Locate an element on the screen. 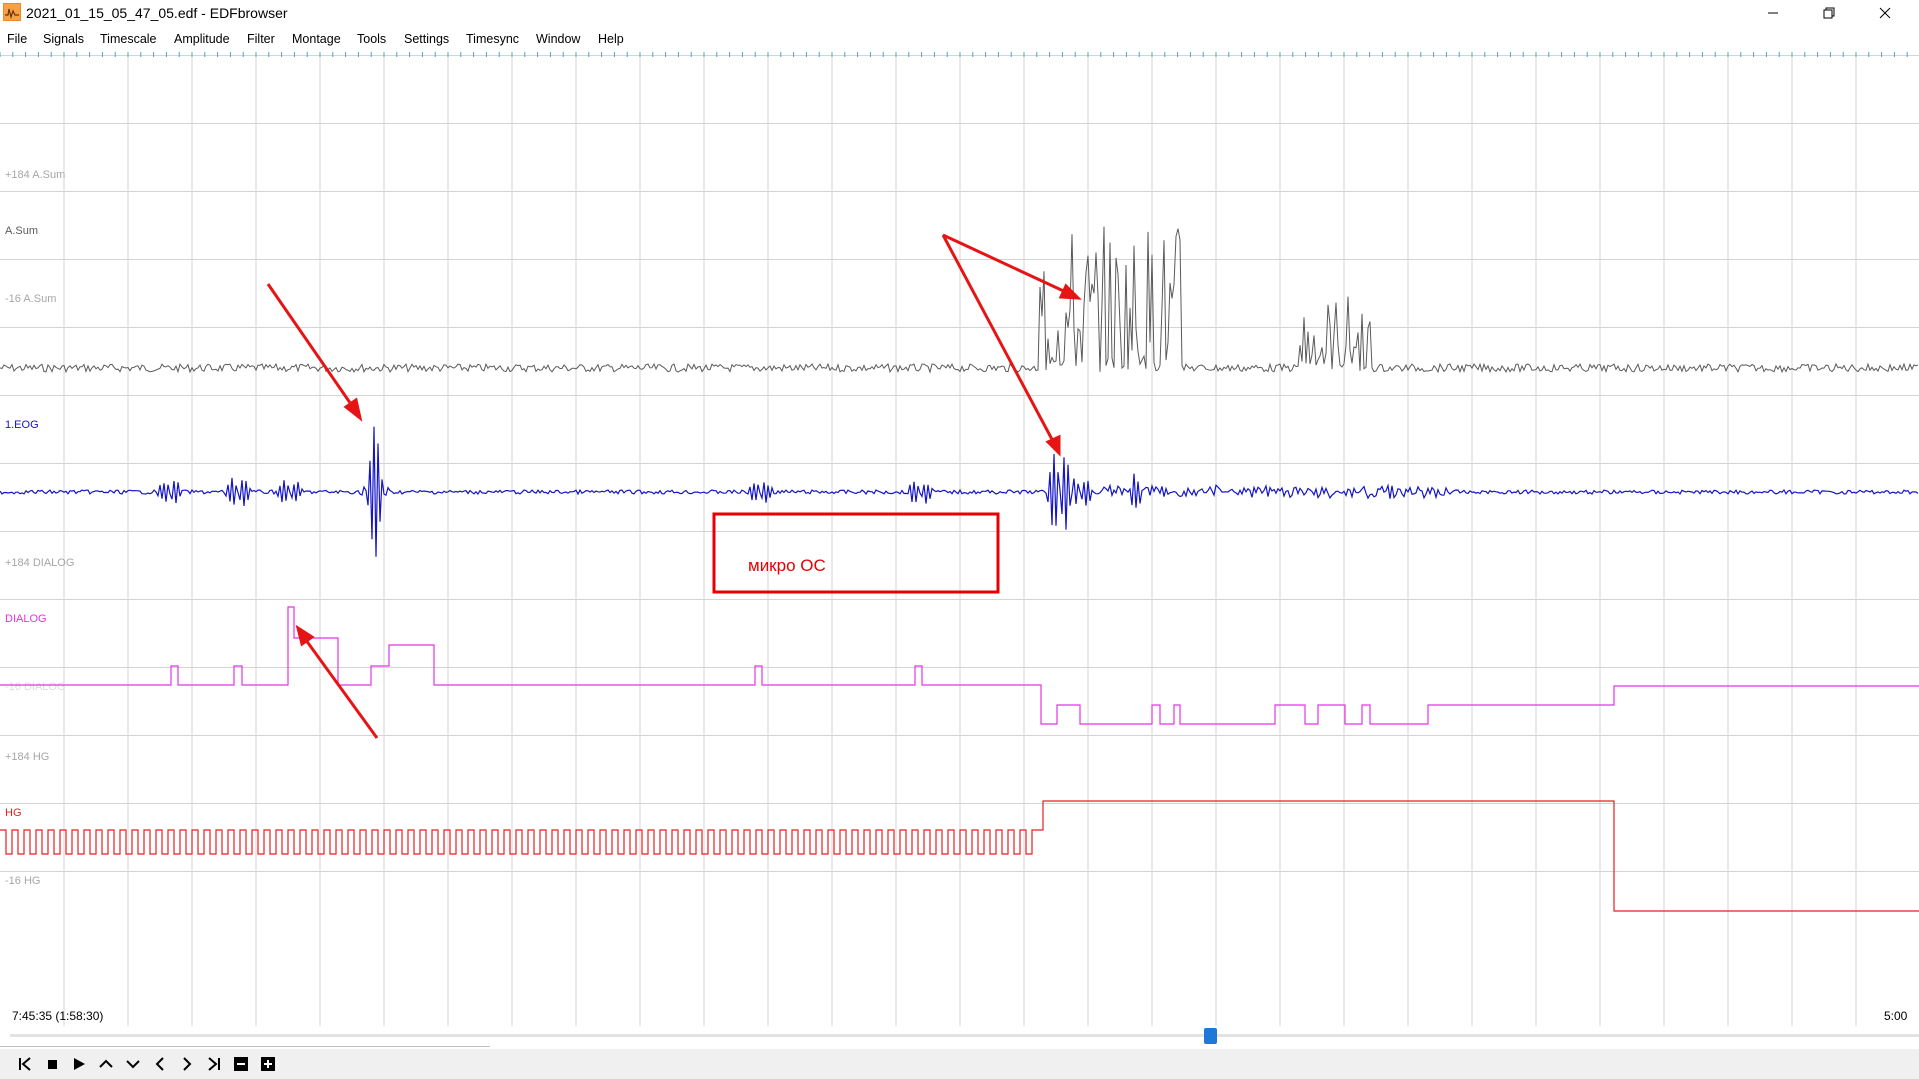 The width and height of the screenshot is (1919, 1079). scroll-down-button is located at coordinates (133, 1064).